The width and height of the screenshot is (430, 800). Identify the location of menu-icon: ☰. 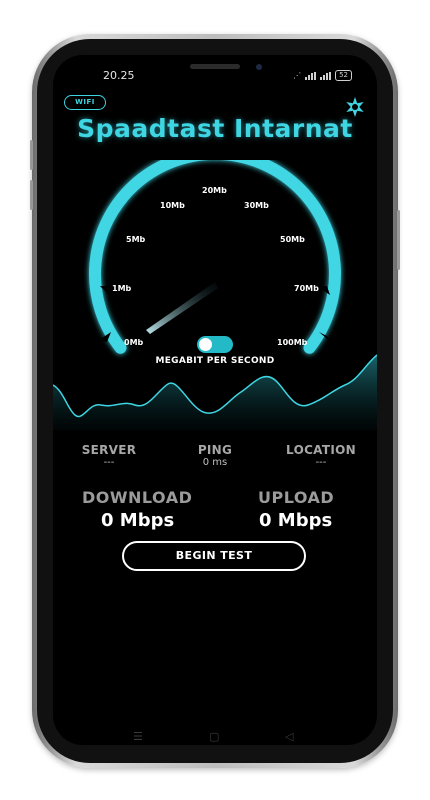
(138, 736).